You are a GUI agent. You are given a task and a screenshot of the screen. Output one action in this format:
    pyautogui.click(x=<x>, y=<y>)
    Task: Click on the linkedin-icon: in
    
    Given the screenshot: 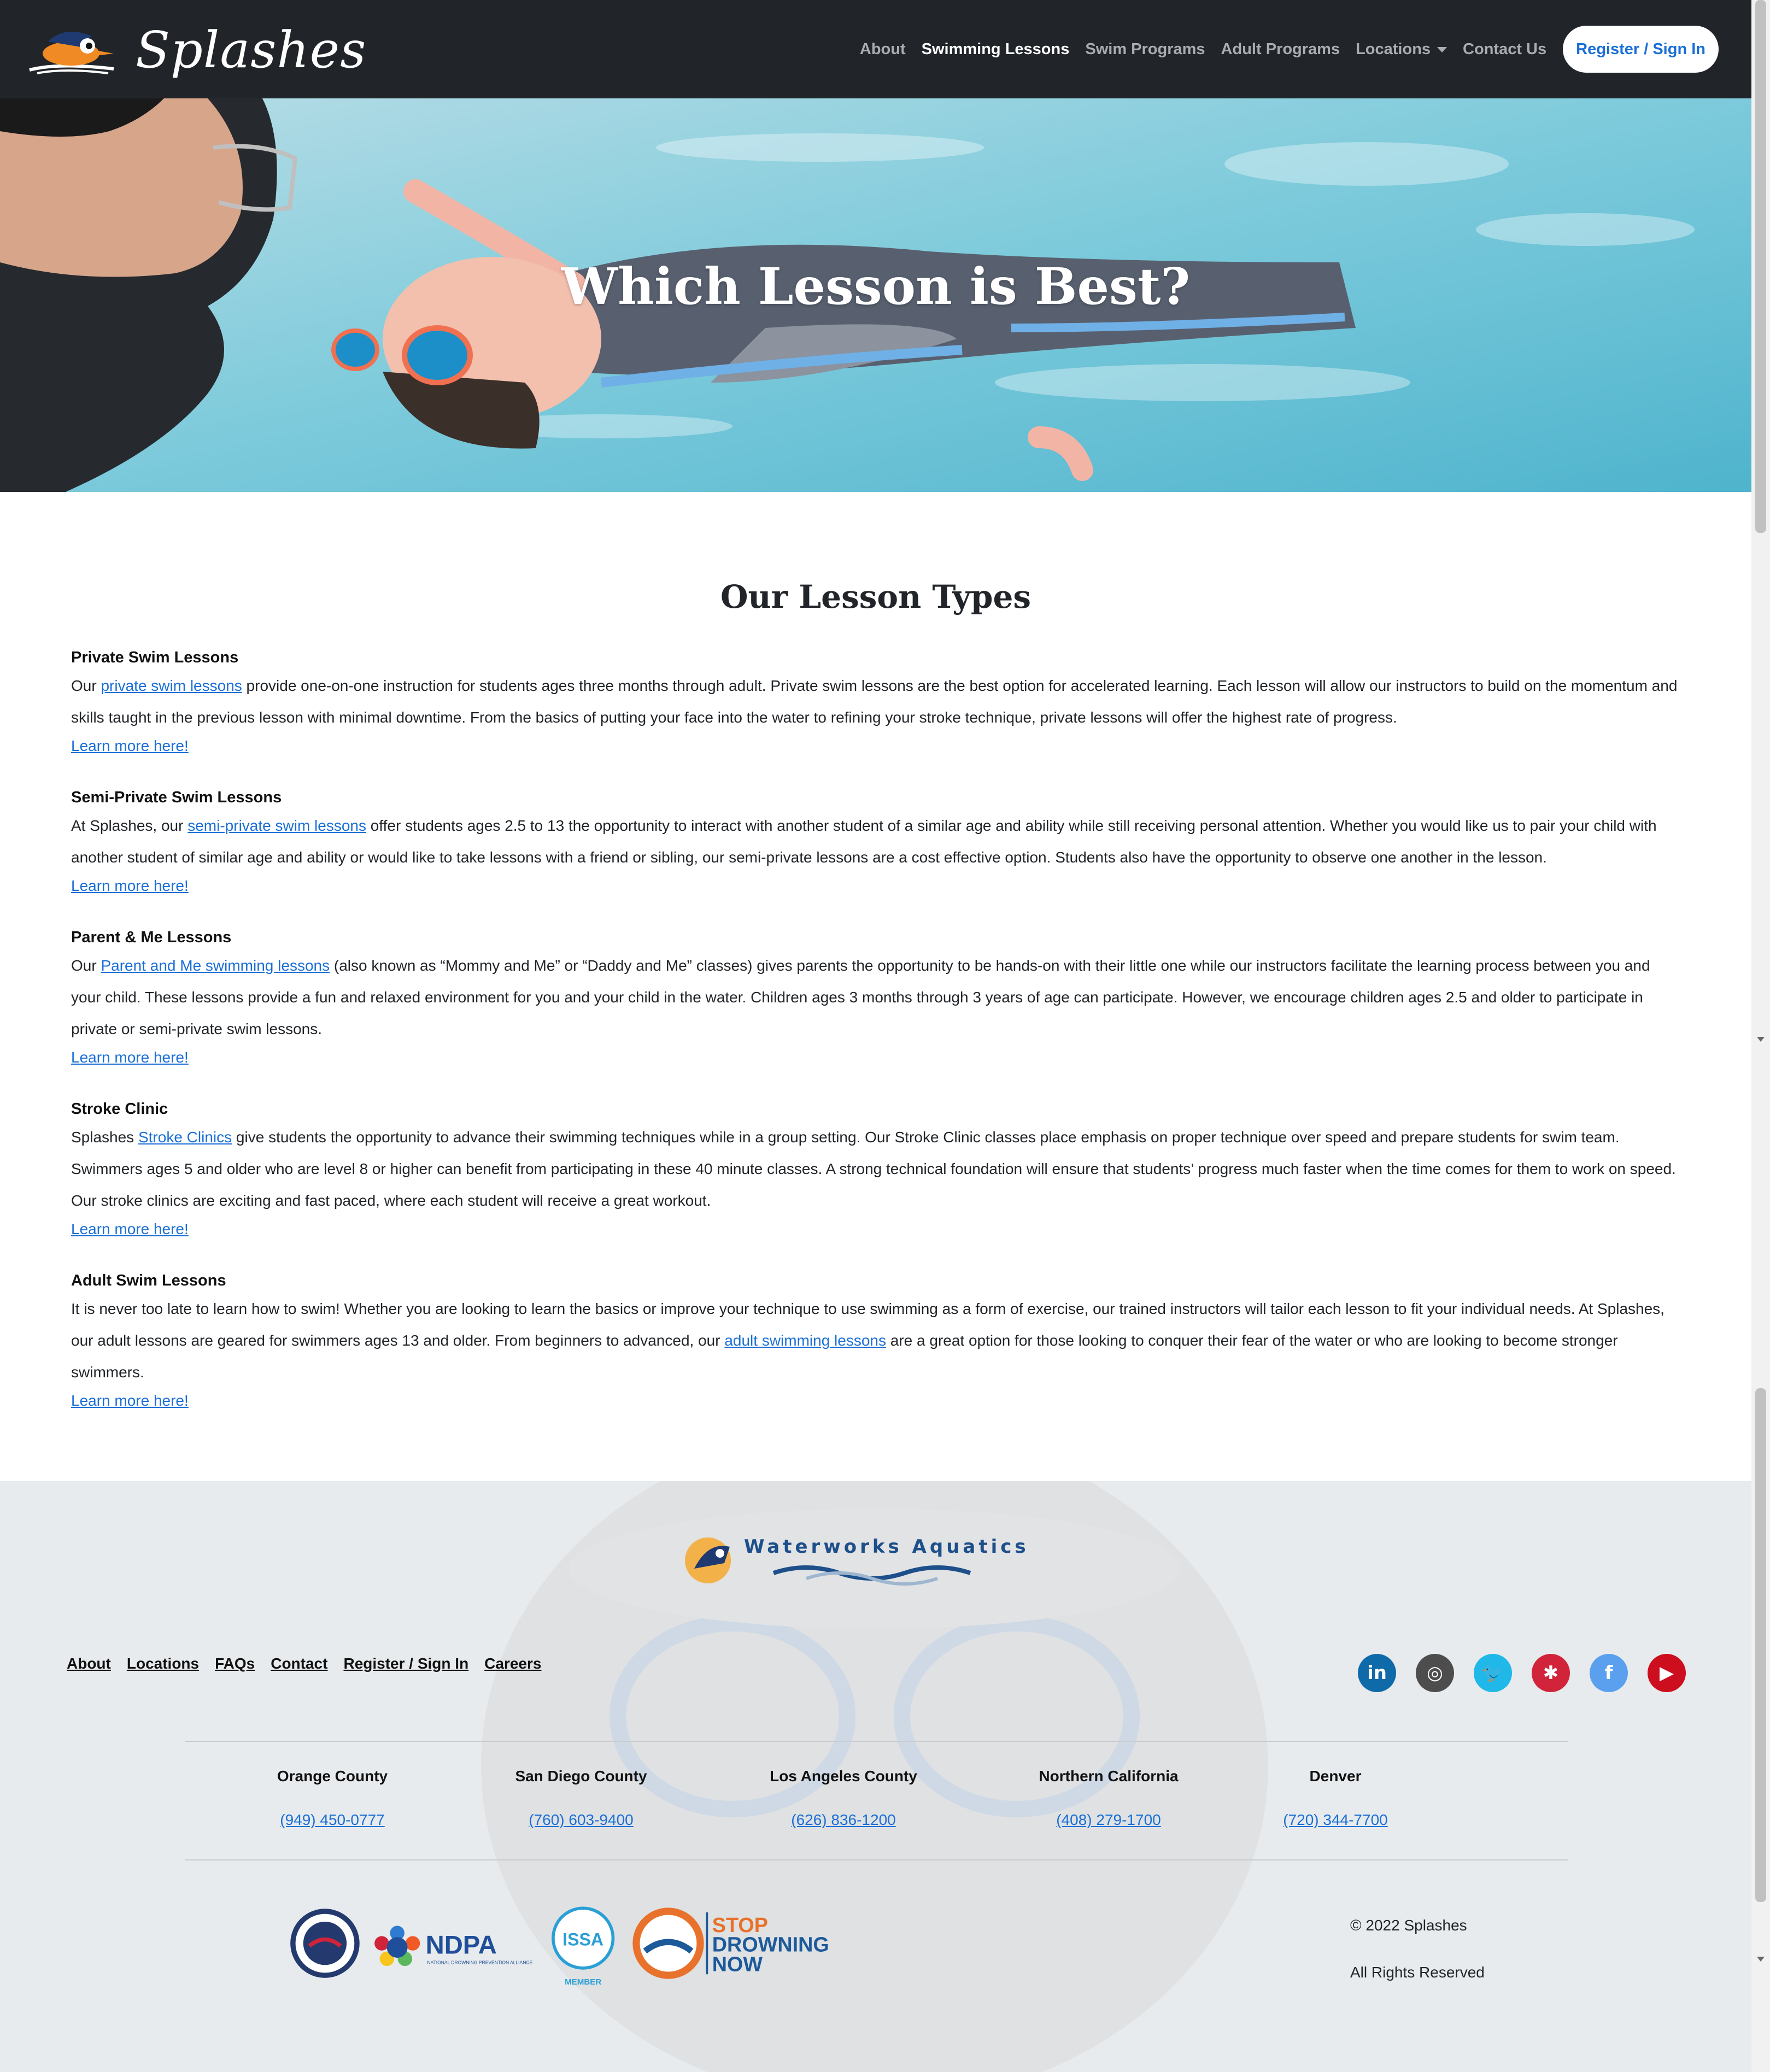 What is the action you would take?
    pyautogui.click(x=1377, y=1673)
    